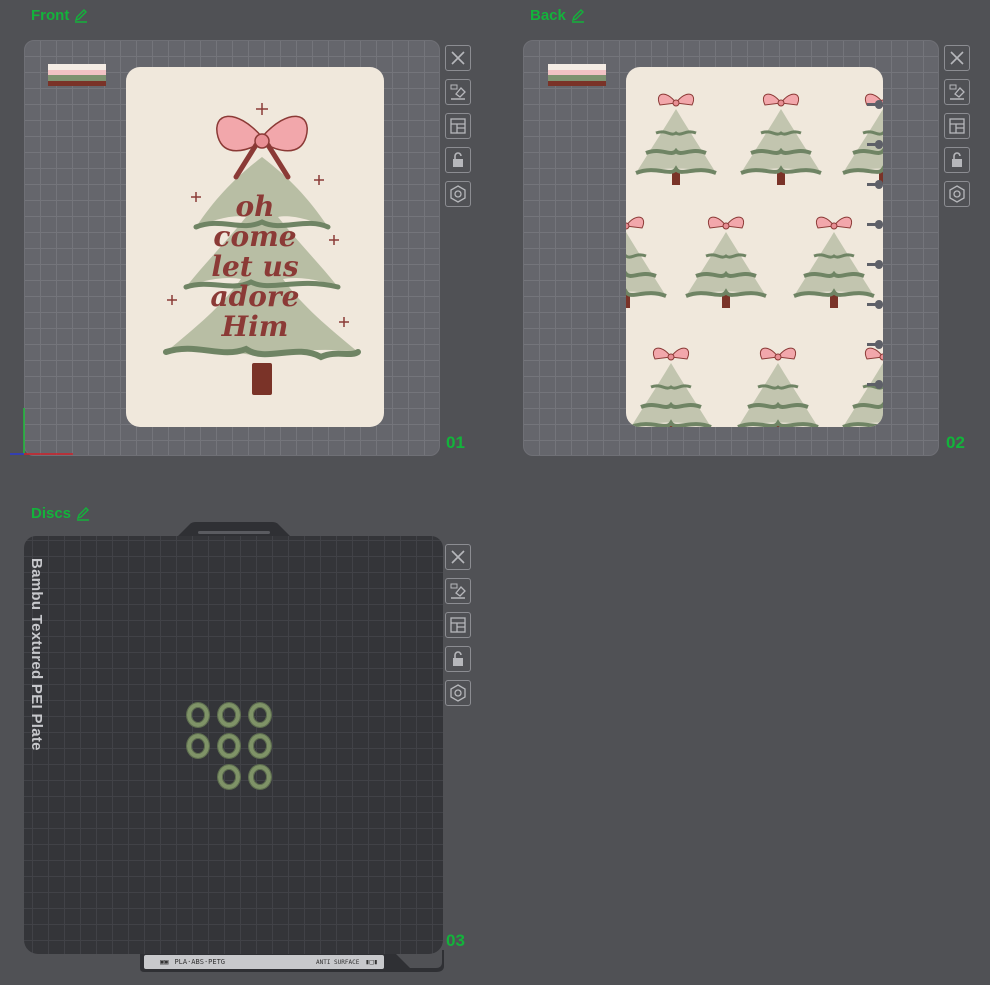  What do you see at coordinates (455, 940) in the screenshot?
I see `plate-number: 03` at bounding box center [455, 940].